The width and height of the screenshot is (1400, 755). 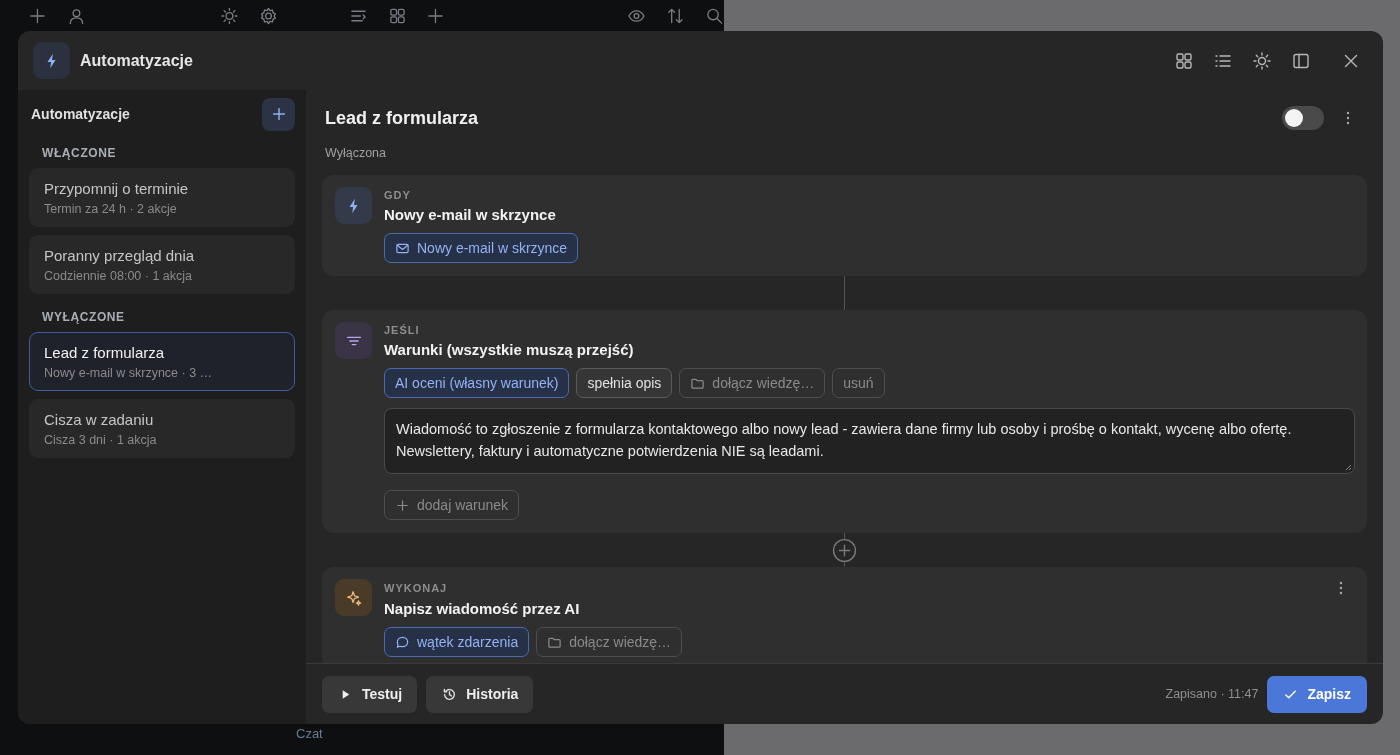 What do you see at coordinates (481, 248) in the screenshot?
I see `option-chip: Nowy e-mail w skrzynce` at bounding box center [481, 248].